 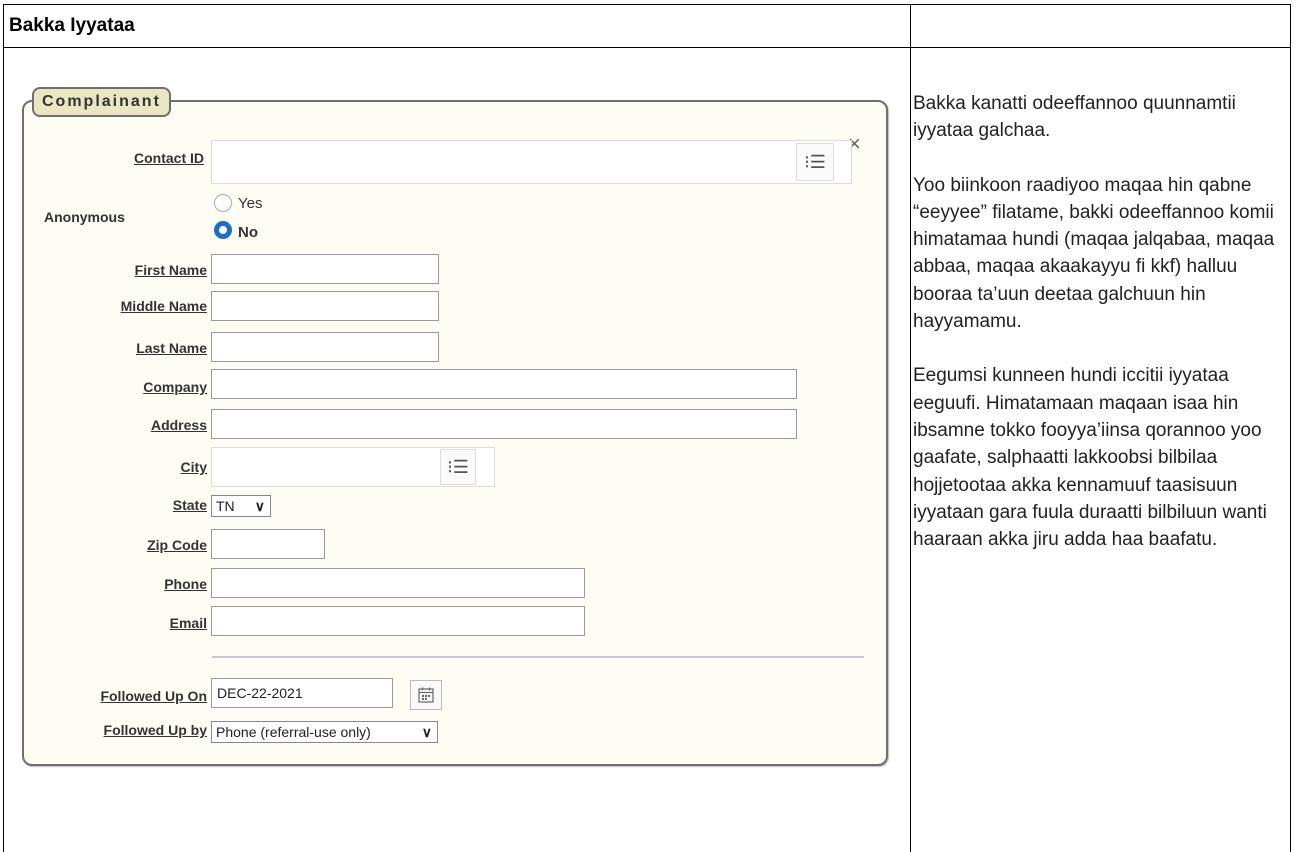 I want to click on first-name-field, so click(x=325, y=269).